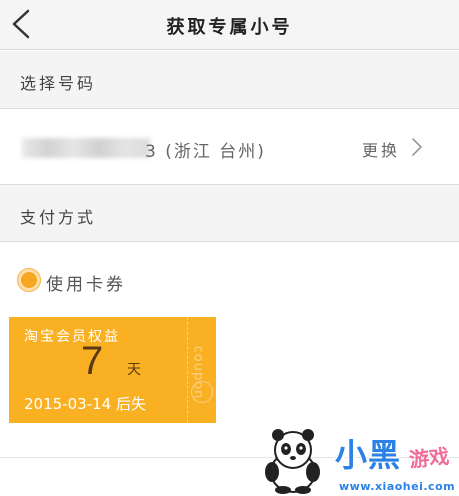 The height and width of the screenshot is (496, 459). Describe the element at coordinates (58, 217) in the screenshot. I see `section-label-payment: 支付方式` at that location.